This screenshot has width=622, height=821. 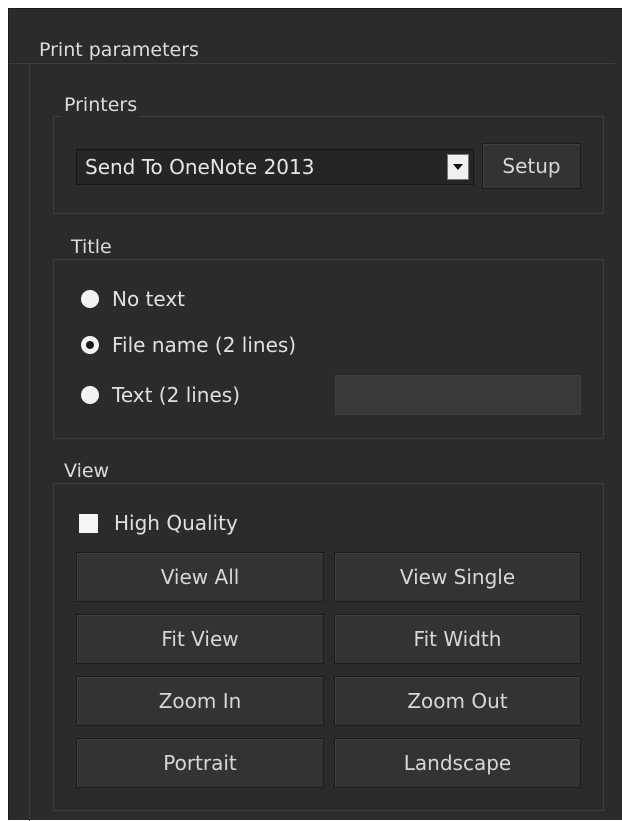 I want to click on radio-file-name: File name (2 lines), so click(x=188, y=345).